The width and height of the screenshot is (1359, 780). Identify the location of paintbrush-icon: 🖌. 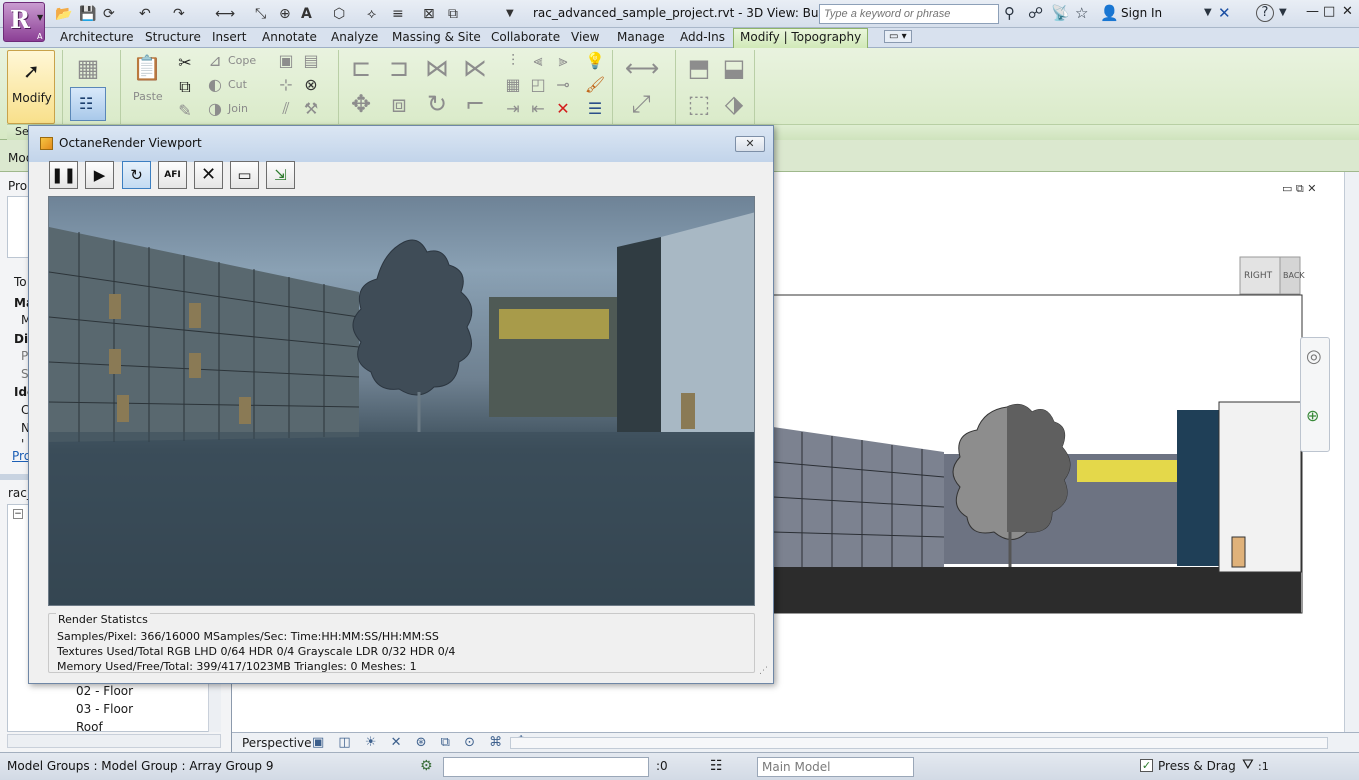
(595, 85).